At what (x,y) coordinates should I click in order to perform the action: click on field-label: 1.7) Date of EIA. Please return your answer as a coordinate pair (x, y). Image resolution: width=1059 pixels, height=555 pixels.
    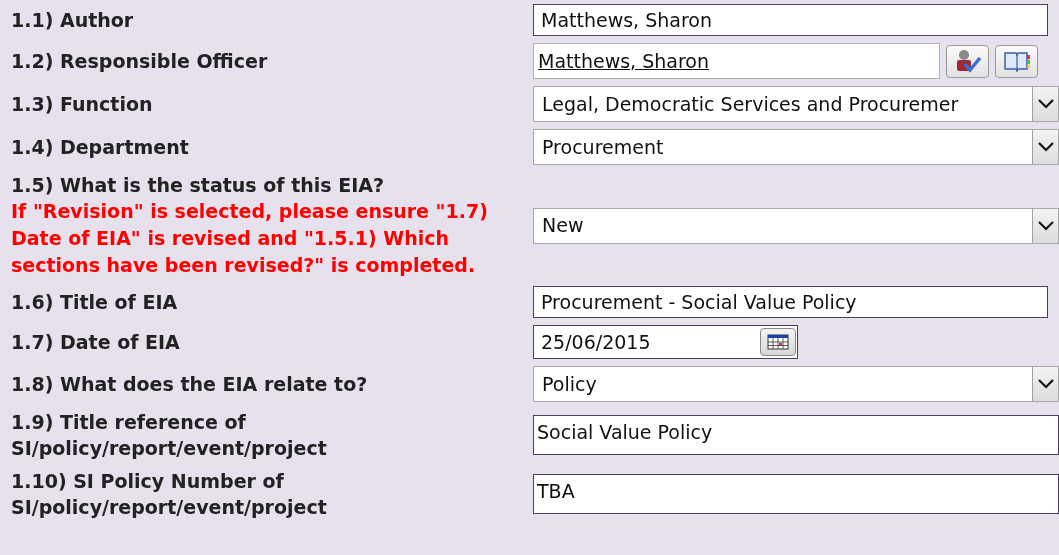
    Looking at the image, I should click on (96, 342).